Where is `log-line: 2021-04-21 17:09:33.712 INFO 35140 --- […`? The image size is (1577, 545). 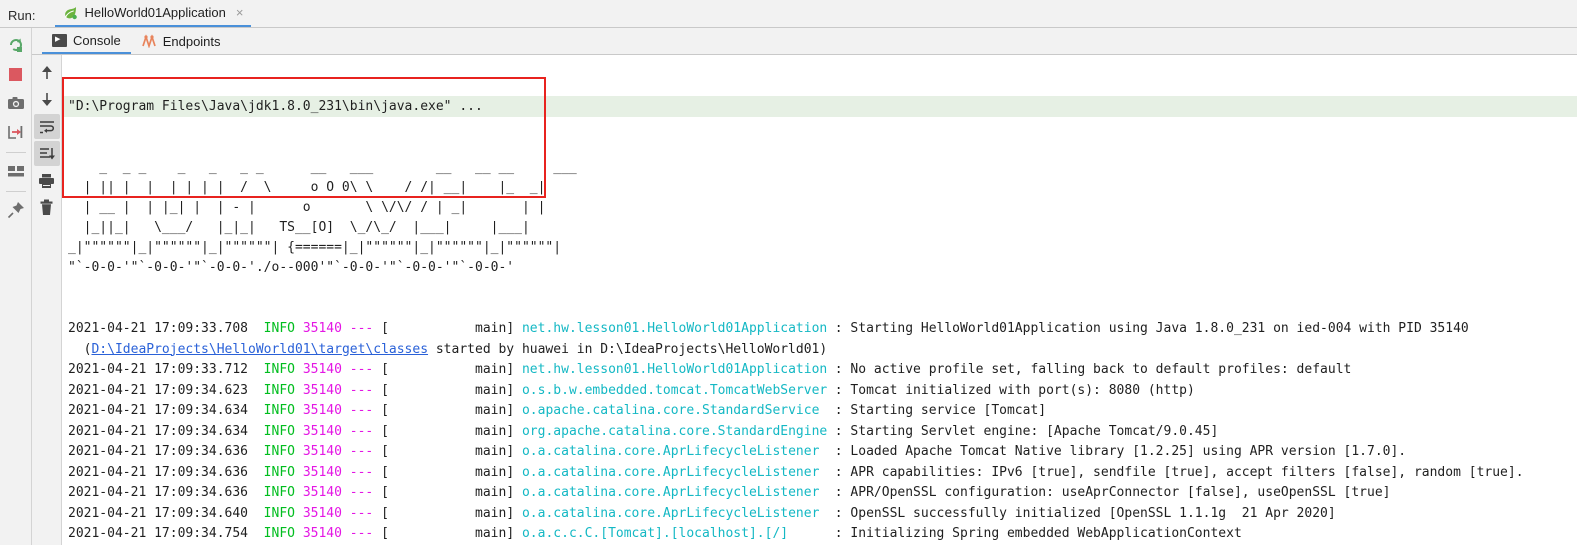
log-line: 2021-04-21 17:09:33.712 INFO 35140 --- [… is located at coordinates (819, 370).